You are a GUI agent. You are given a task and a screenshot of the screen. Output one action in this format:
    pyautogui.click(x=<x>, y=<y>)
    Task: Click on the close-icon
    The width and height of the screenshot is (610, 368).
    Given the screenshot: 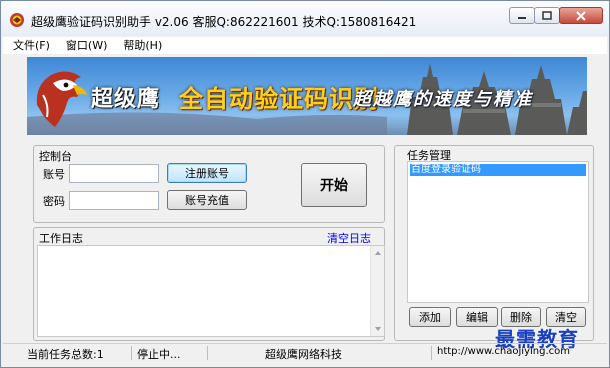 What is the action you would take?
    pyautogui.click(x=581, y=15)
    